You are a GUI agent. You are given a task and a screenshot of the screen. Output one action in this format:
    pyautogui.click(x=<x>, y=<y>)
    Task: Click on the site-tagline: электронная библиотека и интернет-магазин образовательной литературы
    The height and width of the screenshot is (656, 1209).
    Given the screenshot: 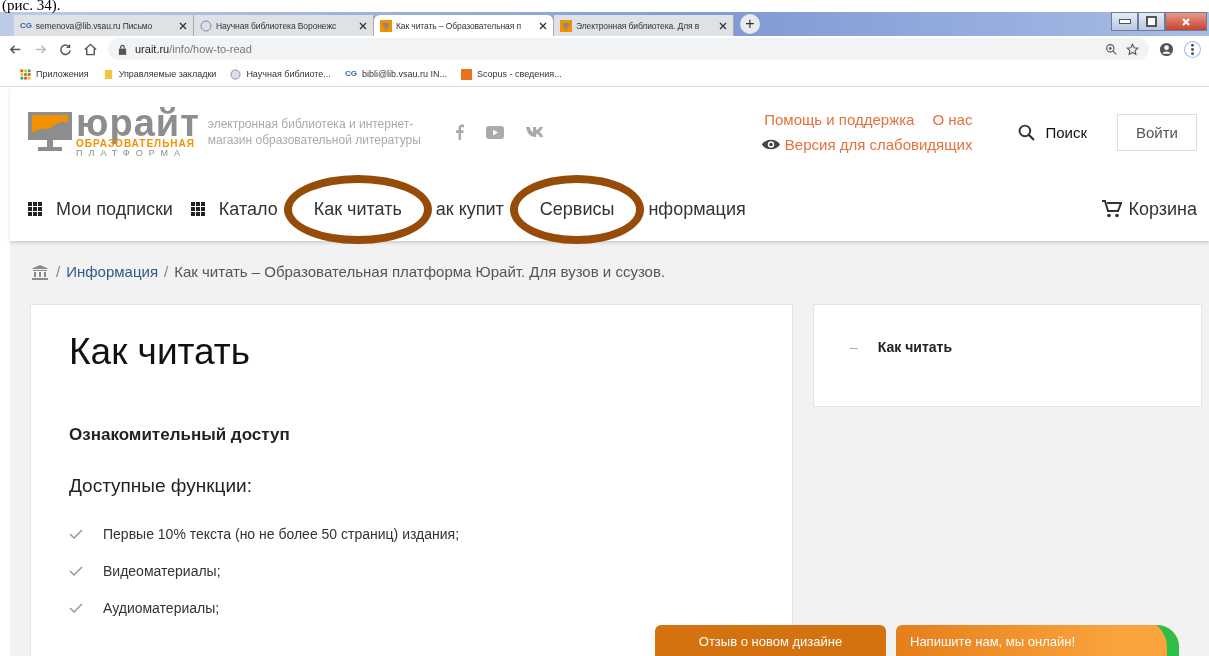 What is the action you would take?
    pyautogui.click(x=314, y=132)
    